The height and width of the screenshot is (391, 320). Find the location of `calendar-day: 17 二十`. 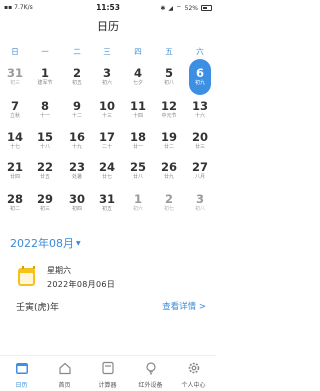

calendar-day: 17 二十 is located at coordinates (107, 140).